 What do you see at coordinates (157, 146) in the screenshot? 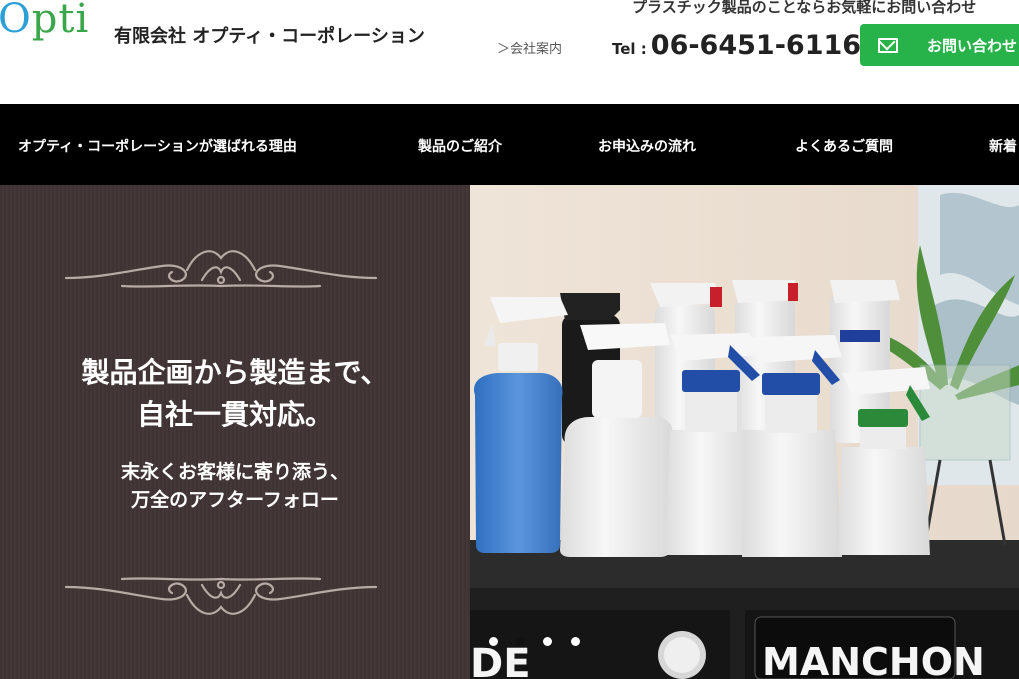
I see `nav-item-reasons: オプティ・コーポレーションが選ばれる理由` at bounding box center [157, 146].